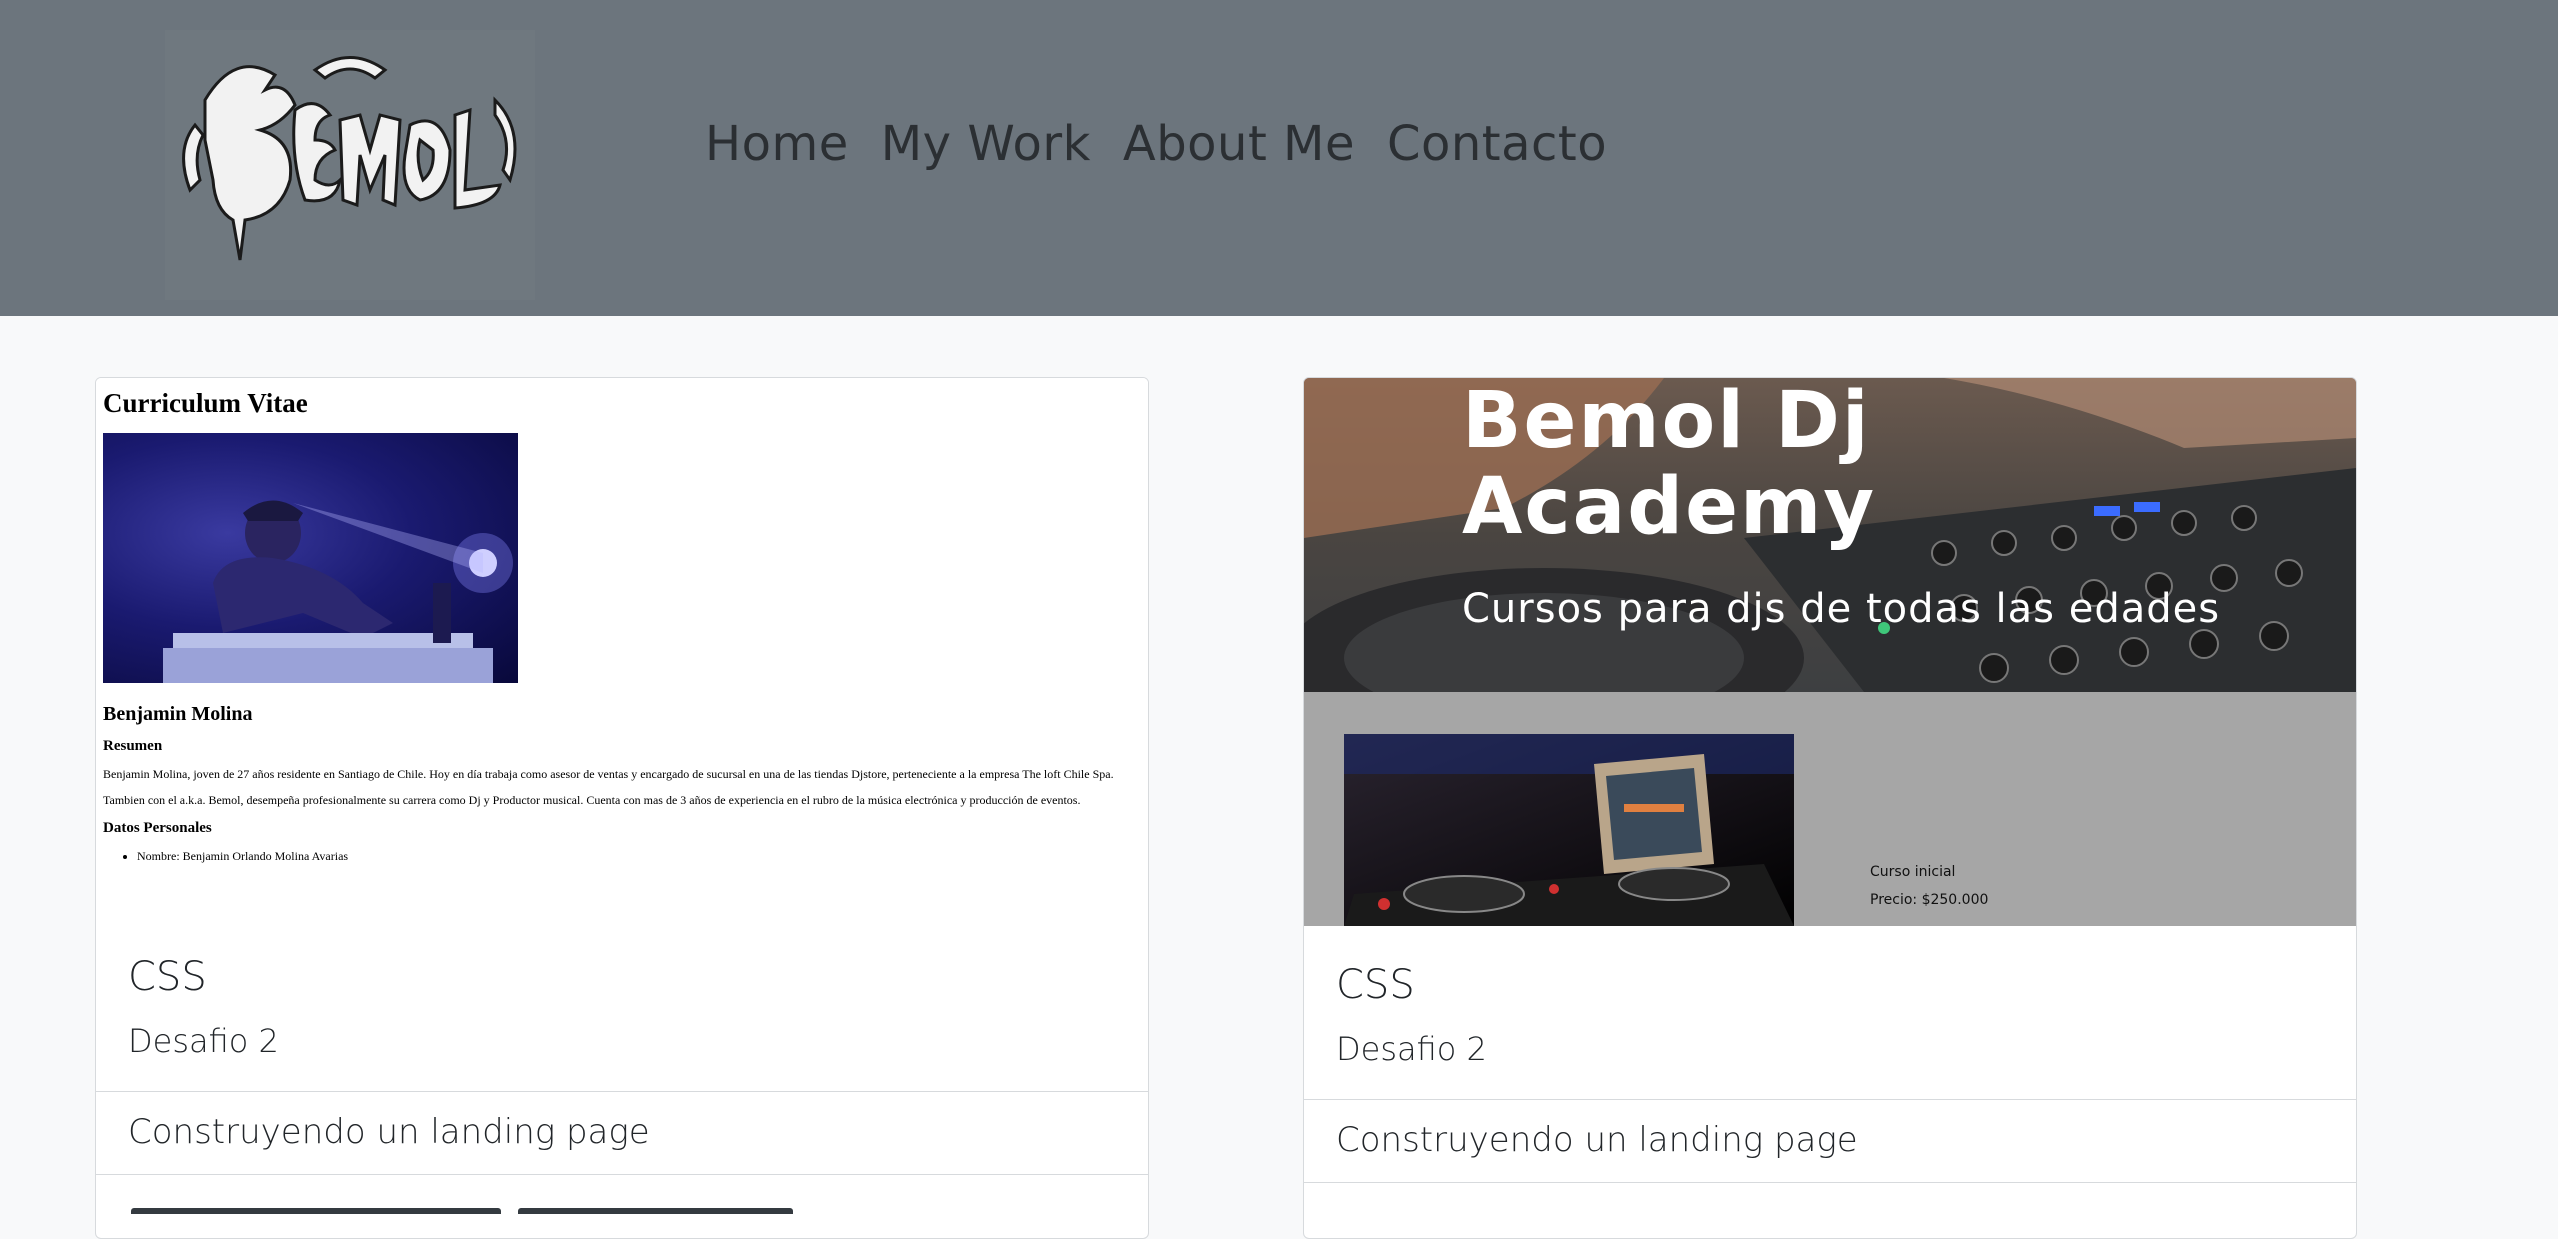  Describe the element at coordinates (986, 144) in the screenshot. I see `nav-link-my-work: My Work` at that location.